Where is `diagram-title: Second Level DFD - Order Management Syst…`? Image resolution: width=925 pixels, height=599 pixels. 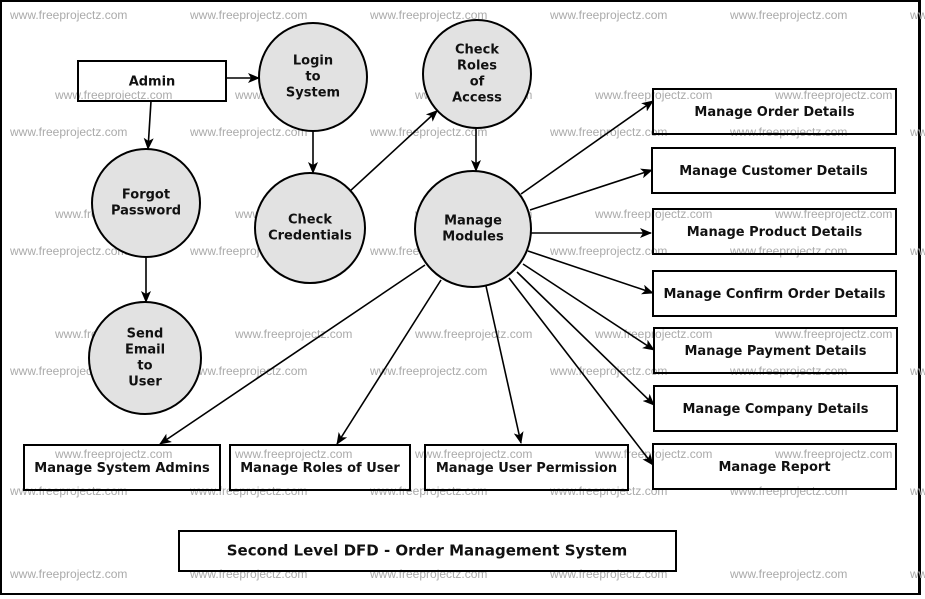
diagram-title: Second Level DFD - Order Management Syst… is located at coordinates (427, 551).